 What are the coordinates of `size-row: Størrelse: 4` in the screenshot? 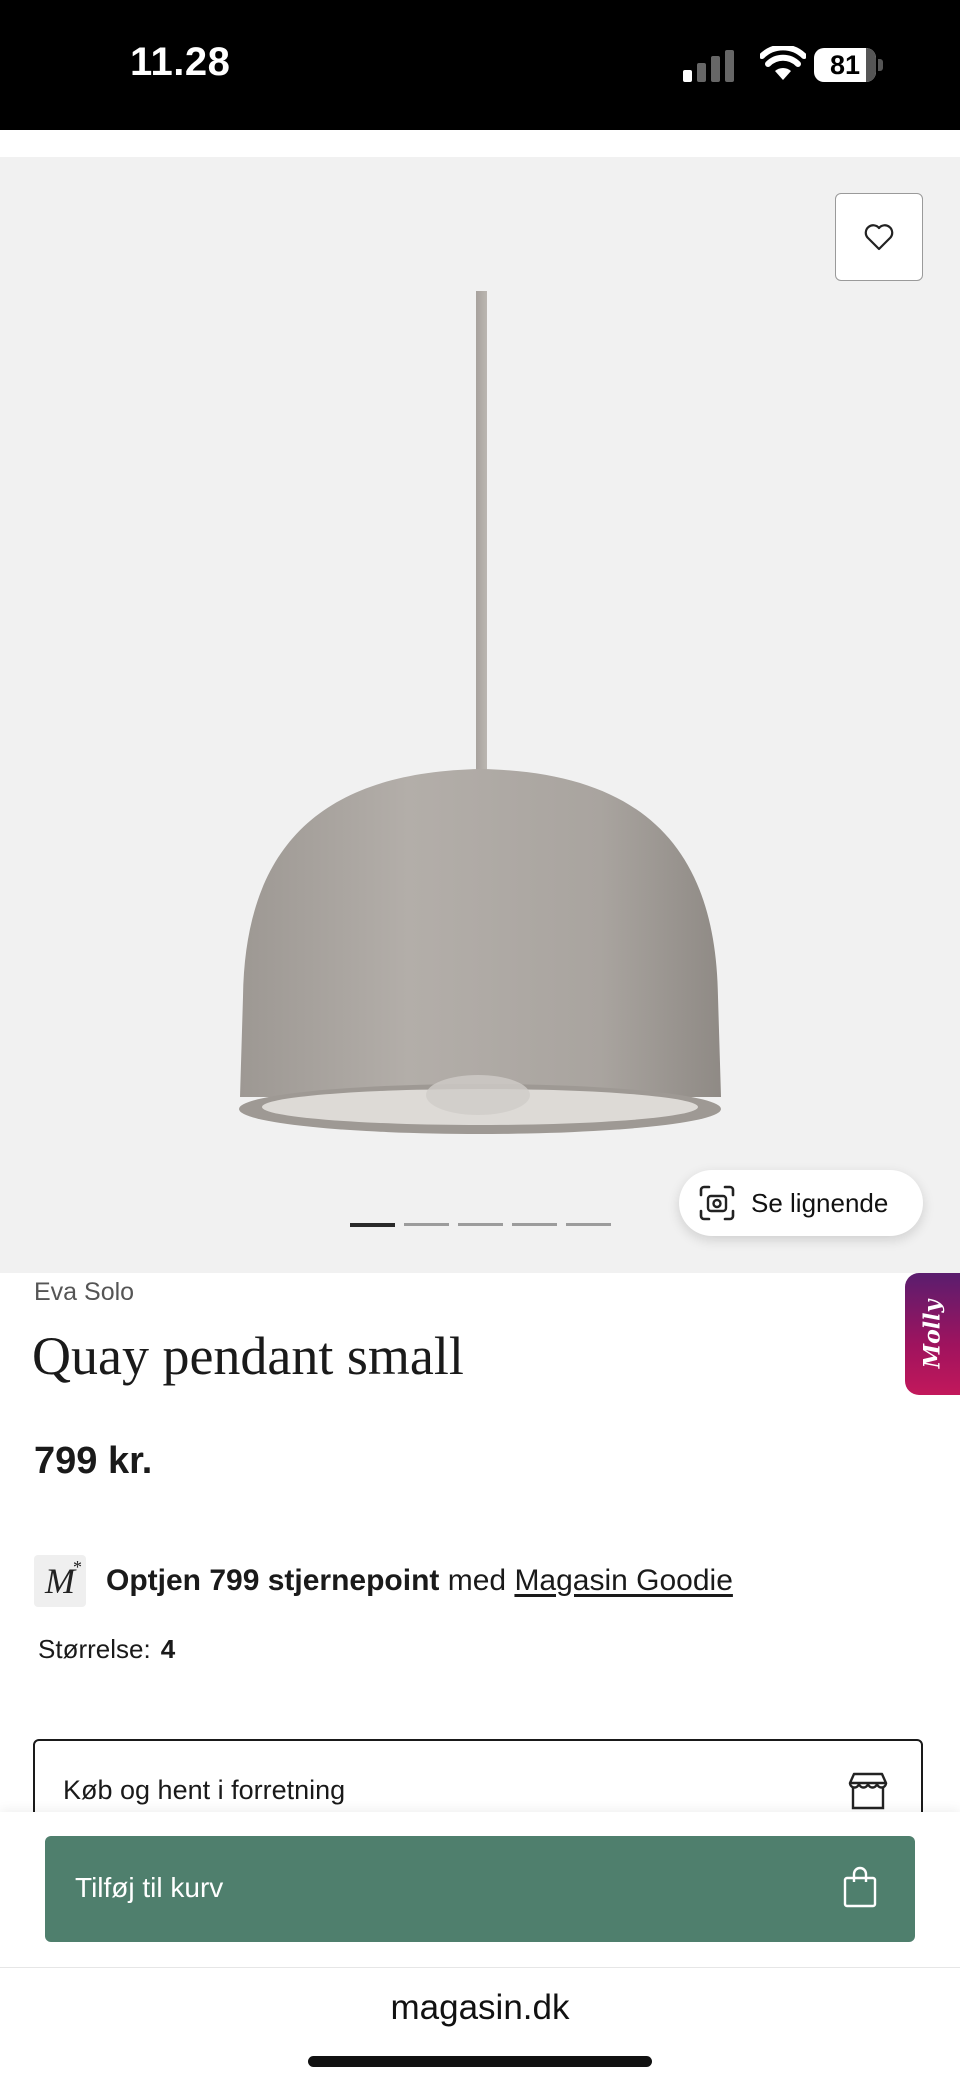 It's located at (106, 1649).